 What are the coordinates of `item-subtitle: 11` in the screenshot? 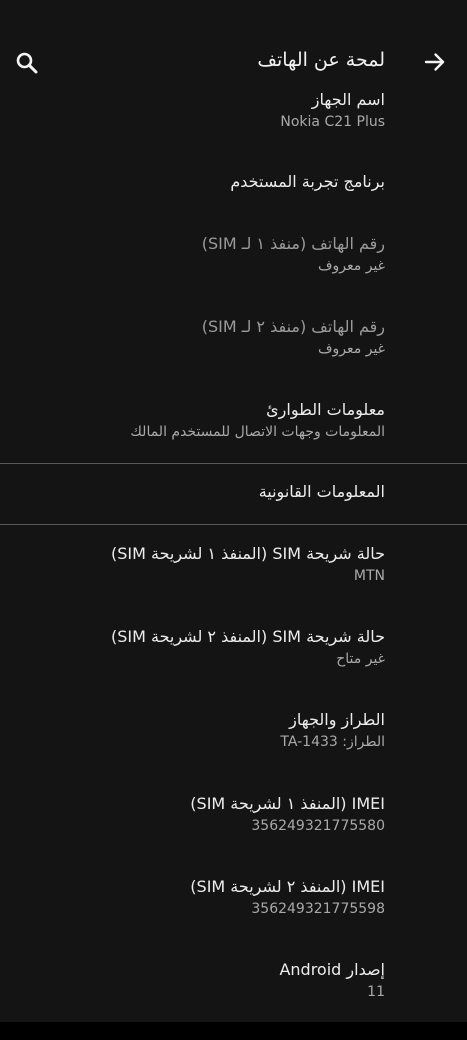 It's located at (376, 992).